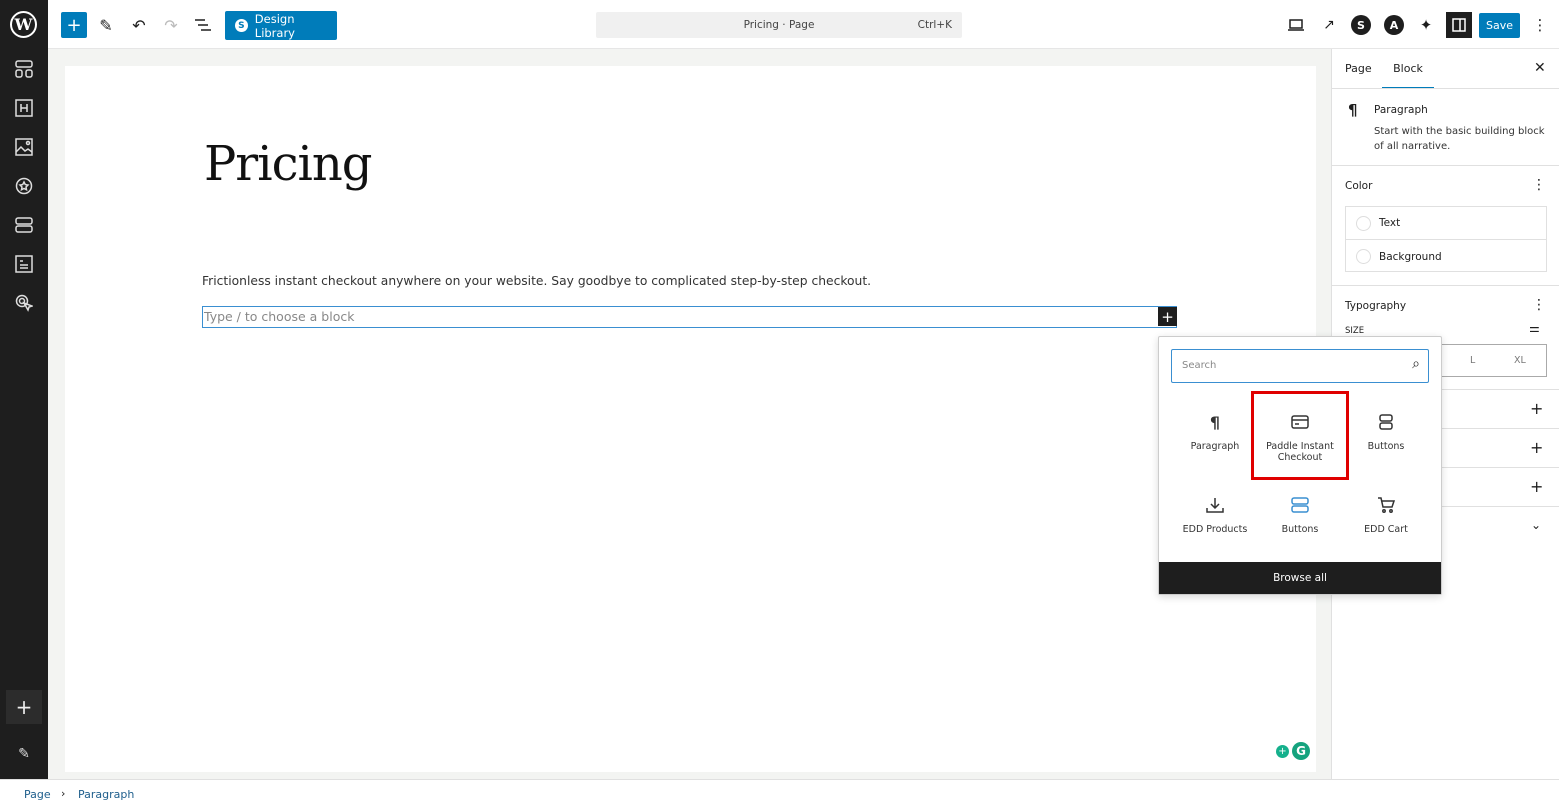 The width and height of the screenshot is (1559, 807). What do you see at coordinates (1376, 306) in the screenshot?
I see `typography-heading: Typography` at bounding box center [1376, 306].